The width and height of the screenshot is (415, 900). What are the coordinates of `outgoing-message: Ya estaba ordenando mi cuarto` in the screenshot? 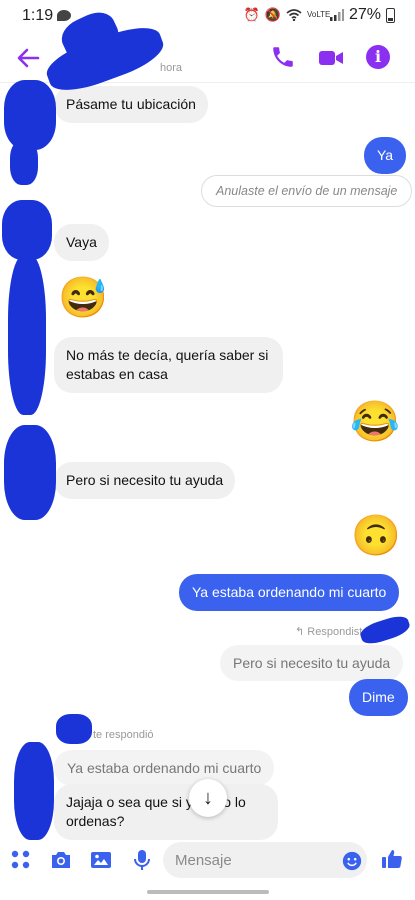 It's located at (289, 592).